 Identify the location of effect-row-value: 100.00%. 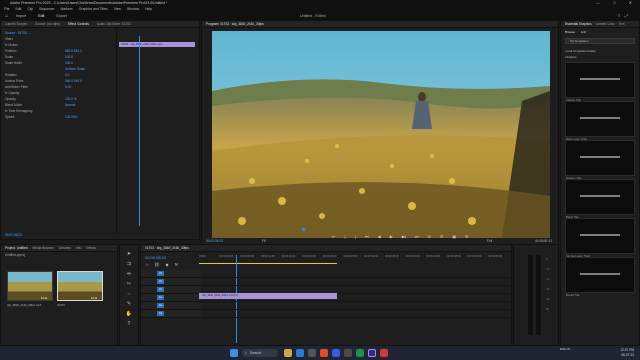
(71, 117).